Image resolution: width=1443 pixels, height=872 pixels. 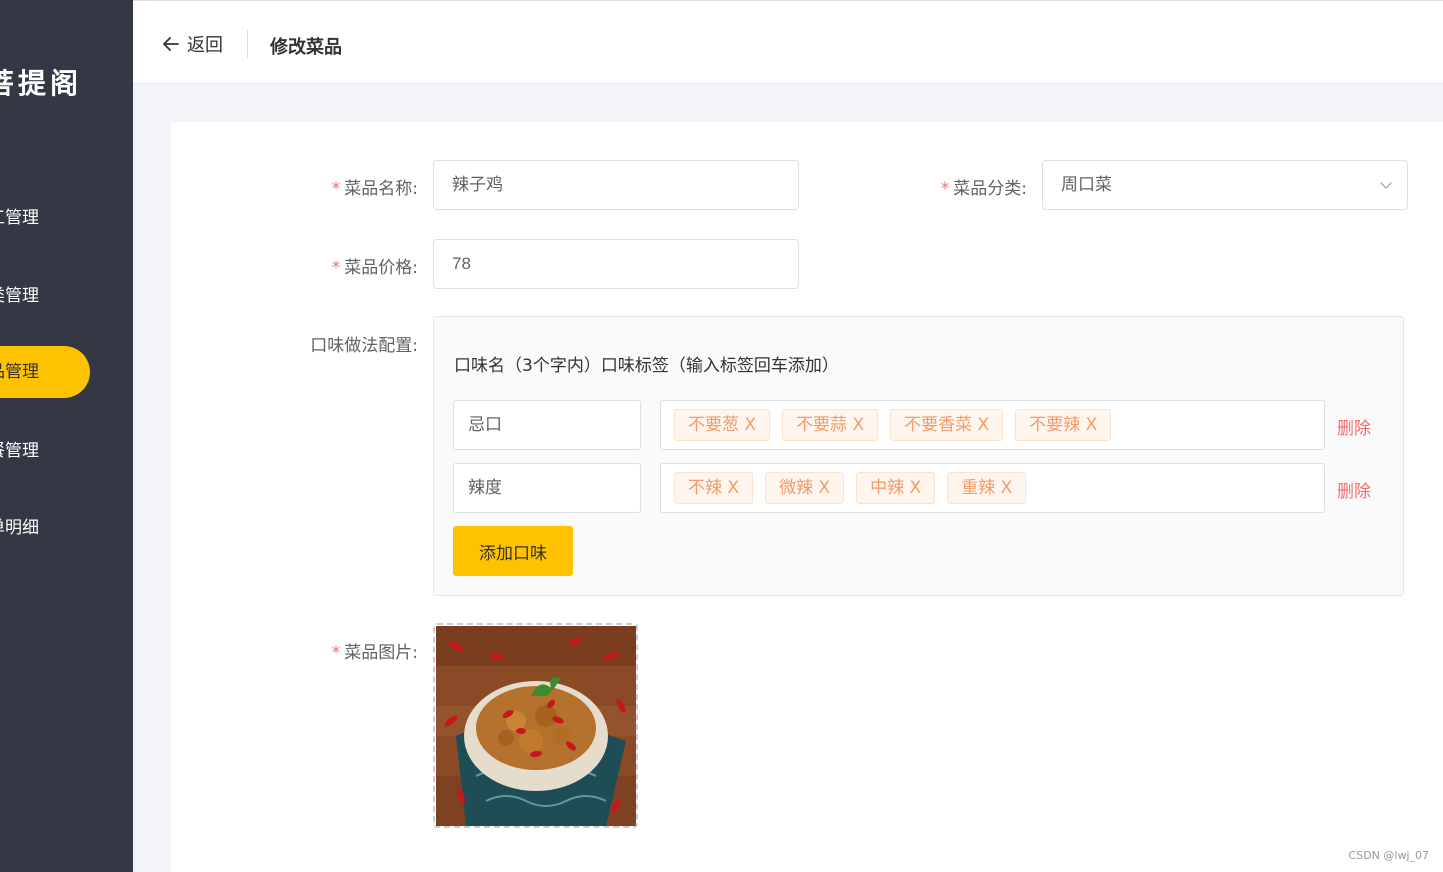 I want to click on flavor-tags-field: 不辣 X 微辣 X 中辣 X 重辣 X, so click(x=992, y=488).